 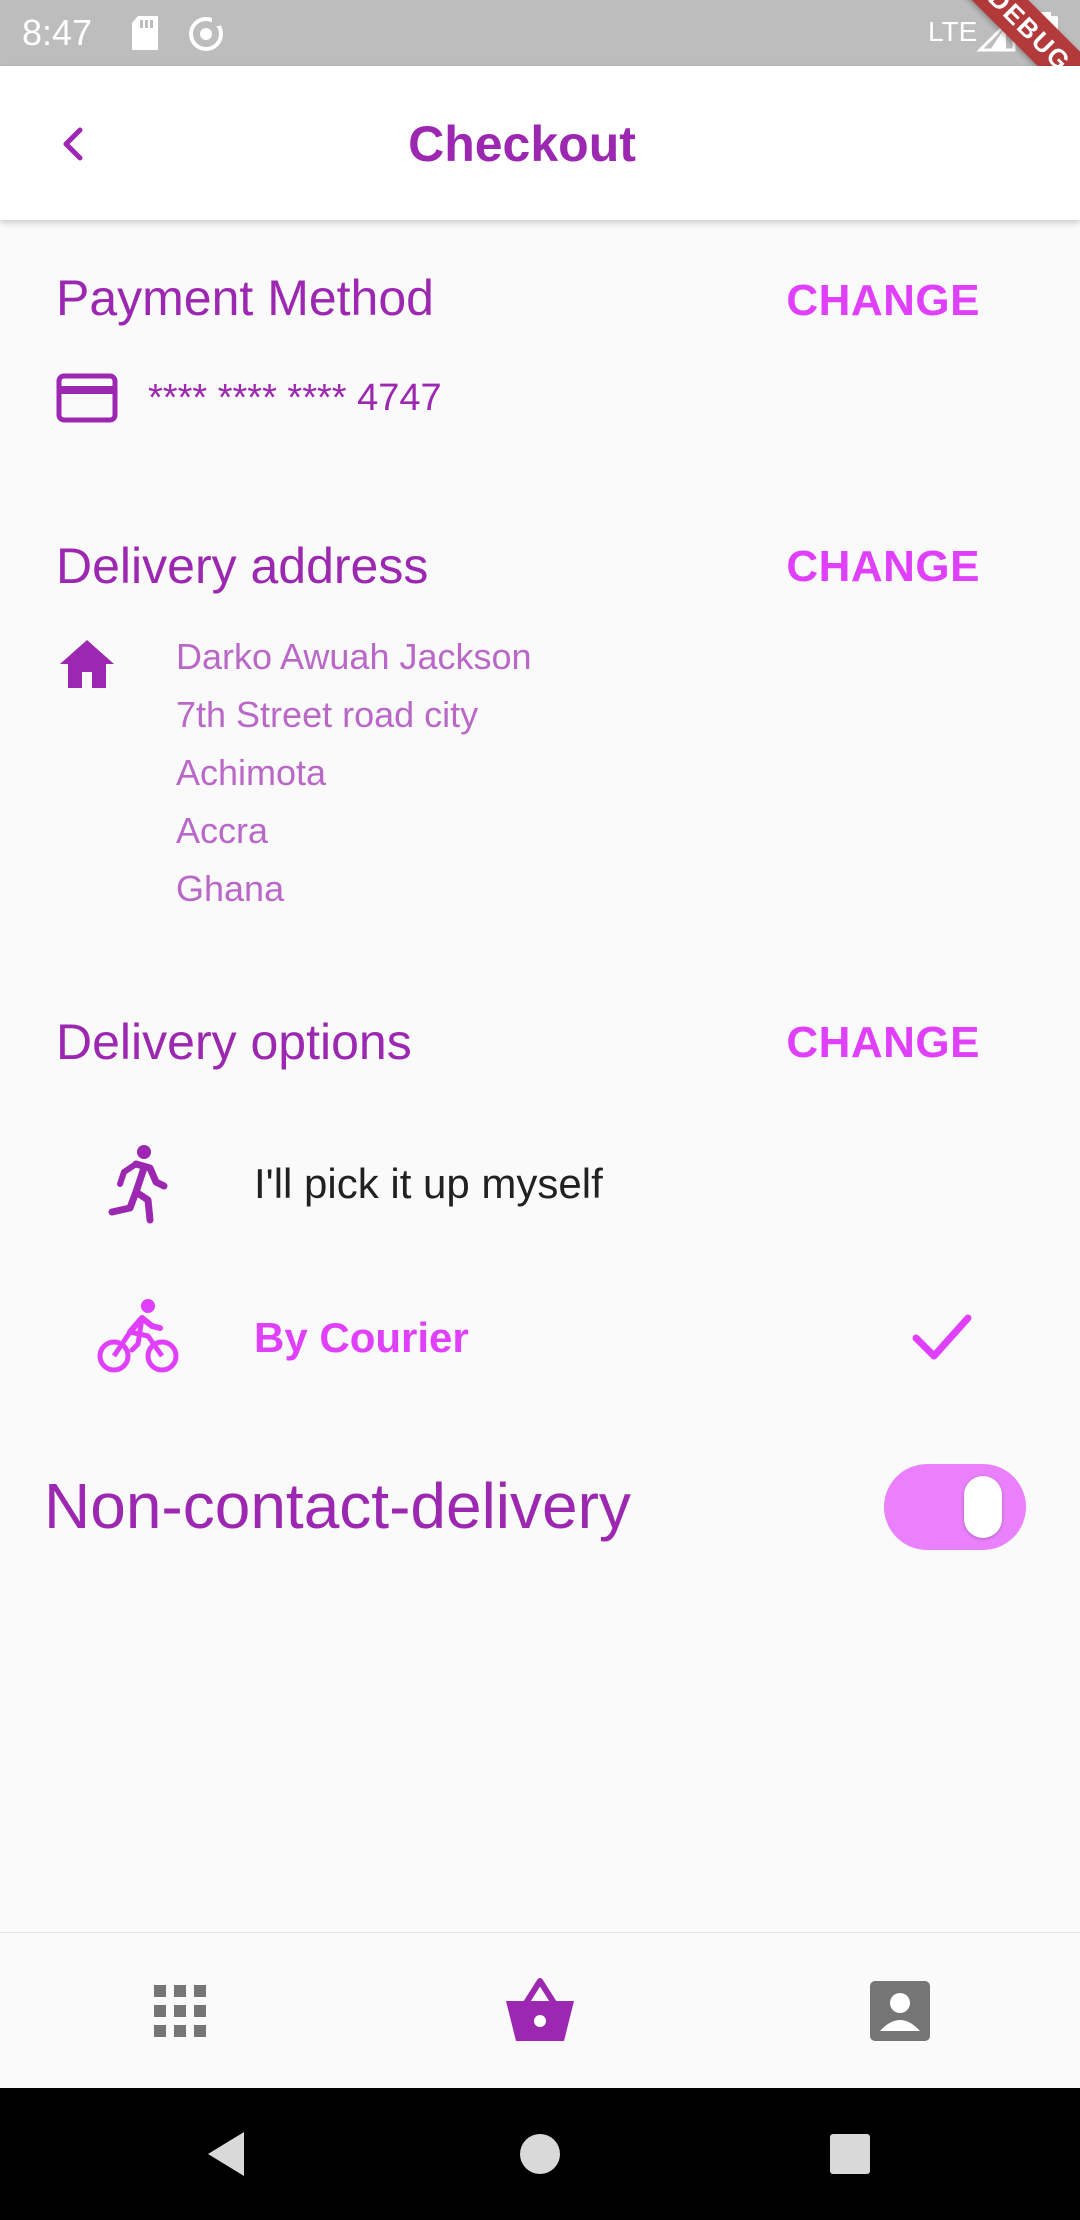 What do you see at coordinates (228, 2154) in the screenshot?
I see `system-back-icon` at bounding box center [228, 2154].